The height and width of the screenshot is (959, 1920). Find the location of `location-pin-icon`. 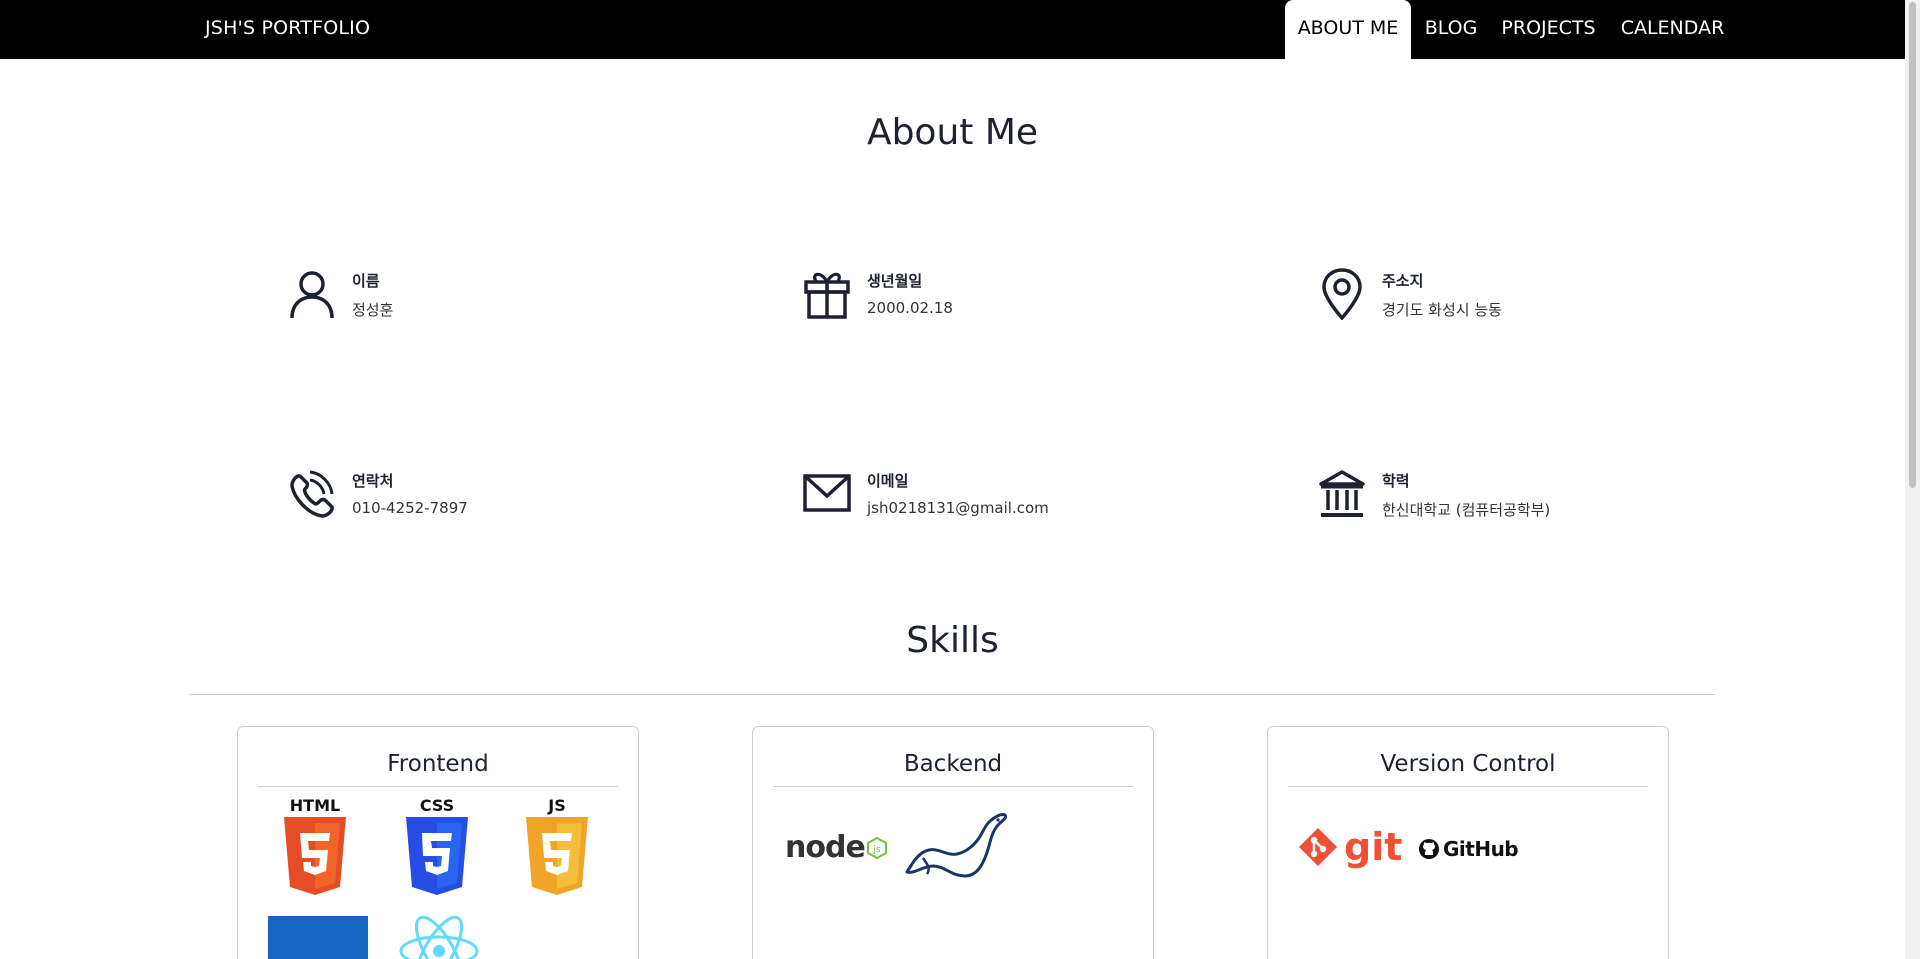

location-pin-icon is located at coordinates (1342, 294).